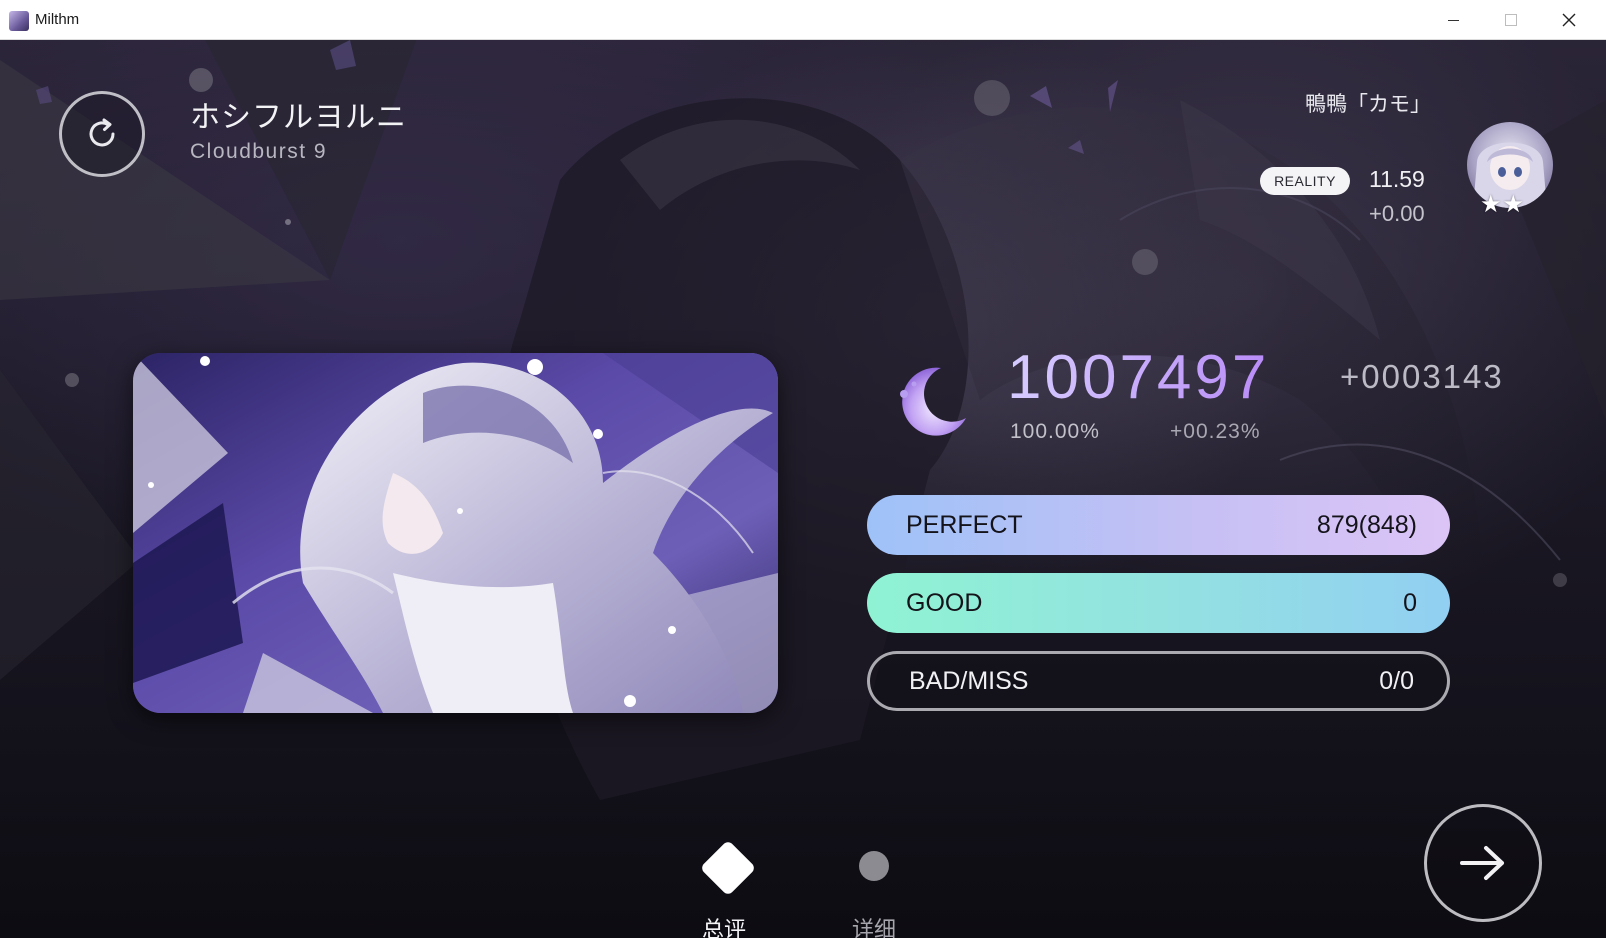 Image resolution: width=1606 pixels, height=938 pixels. I want to click on rating-delta: +0.00, so click(1397, 213).